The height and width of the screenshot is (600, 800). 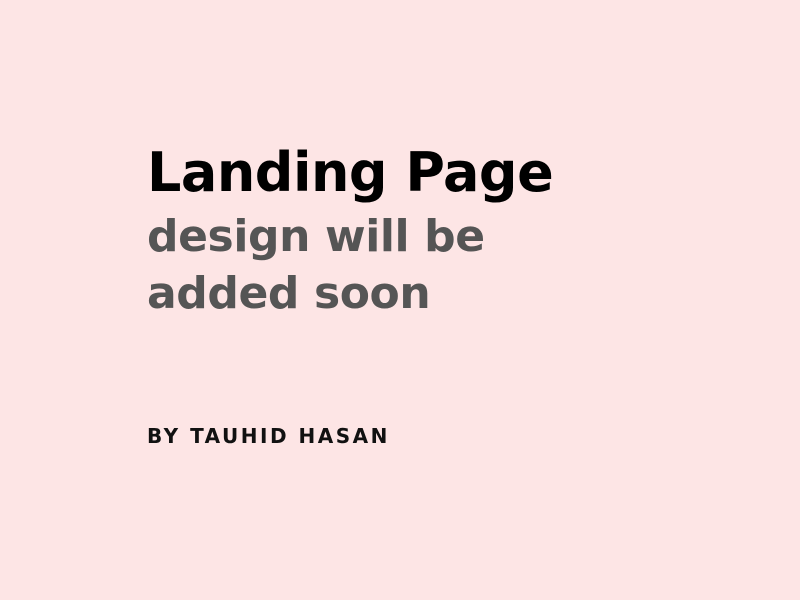 I want to click on page-subtitle: design will be added soon, so click(x=316, y=265).